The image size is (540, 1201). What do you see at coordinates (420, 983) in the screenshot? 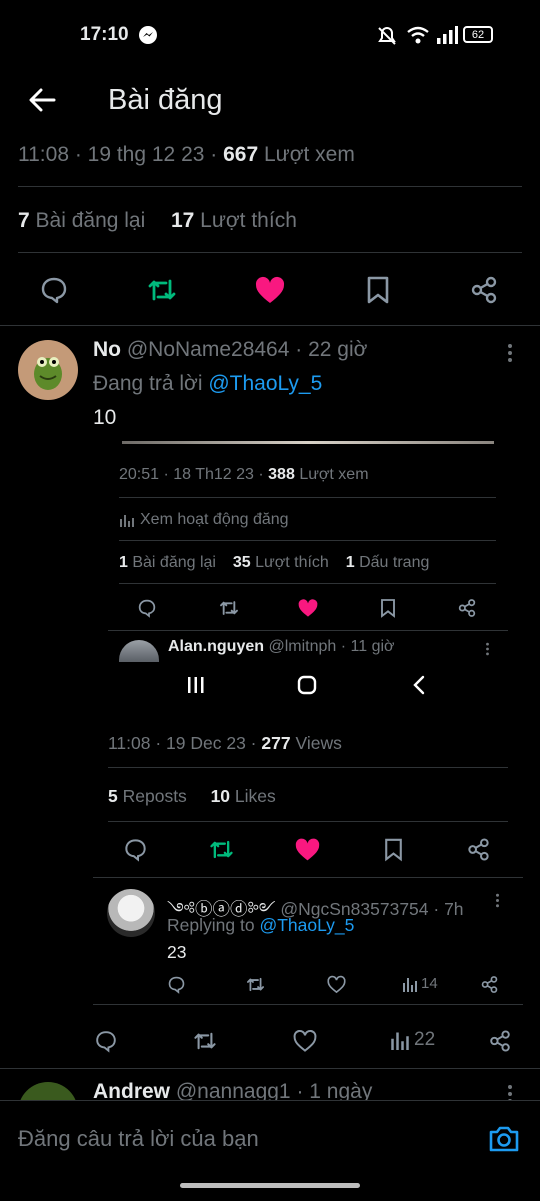
I see `inner-reply-views: 14` at bounding box center [420, 983].